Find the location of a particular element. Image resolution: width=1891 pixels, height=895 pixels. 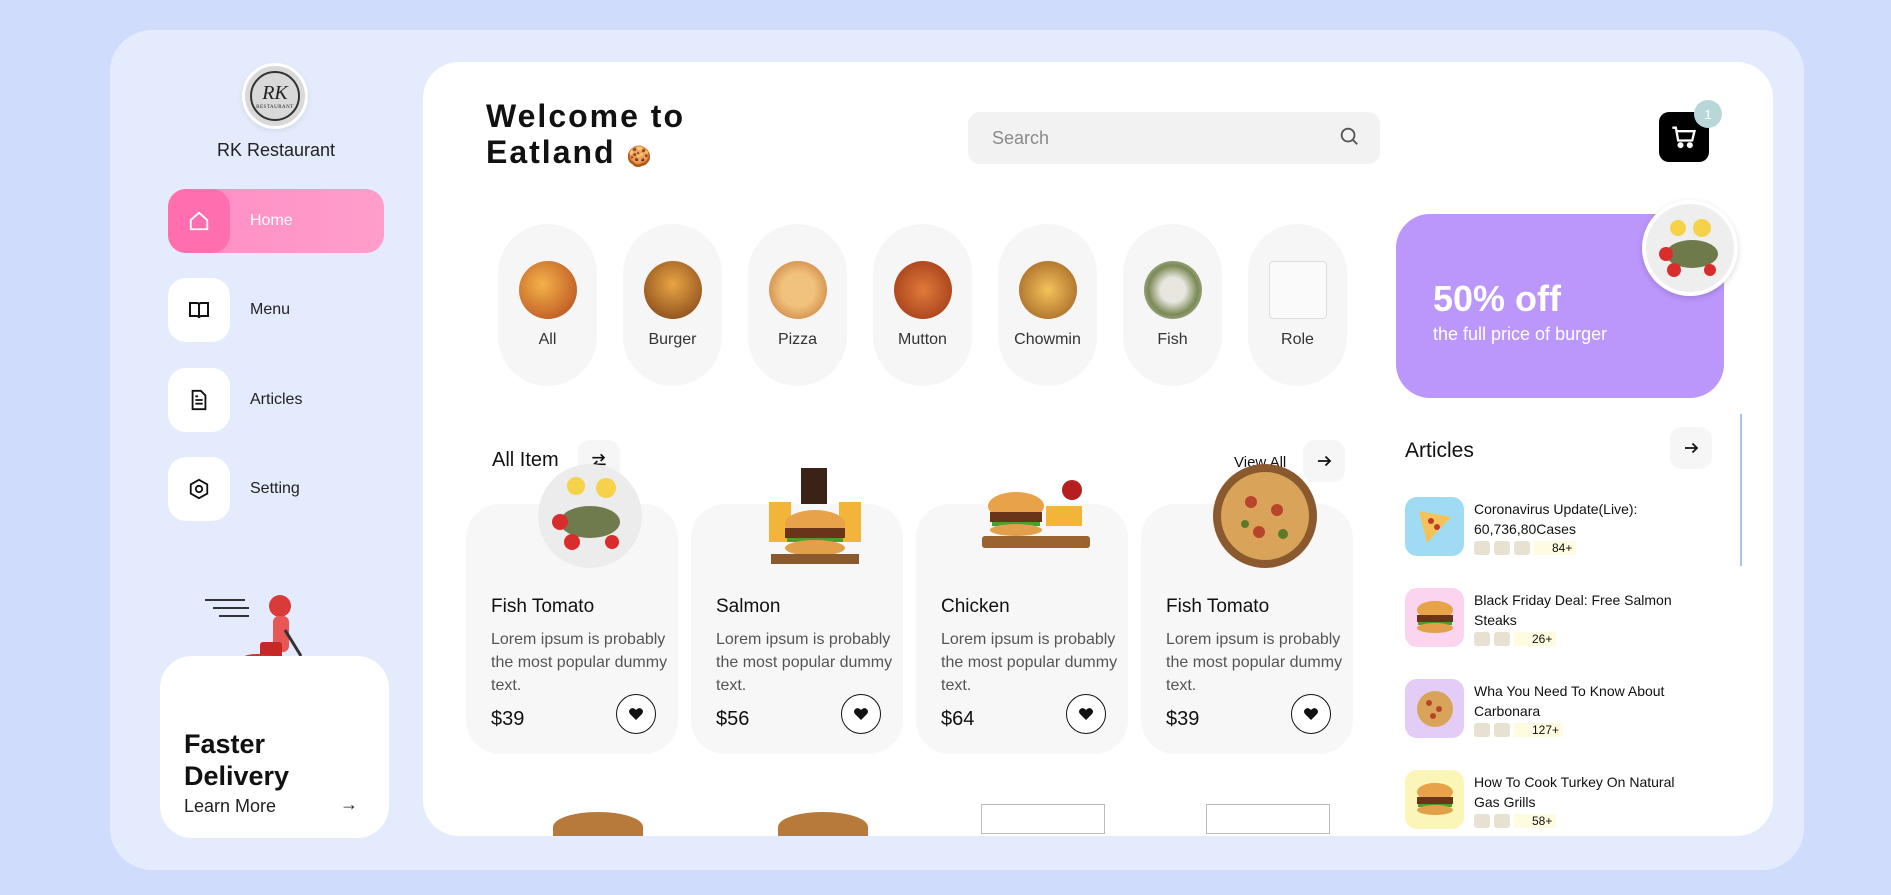

burger-fries-image is located at coordinates (1036, 516).